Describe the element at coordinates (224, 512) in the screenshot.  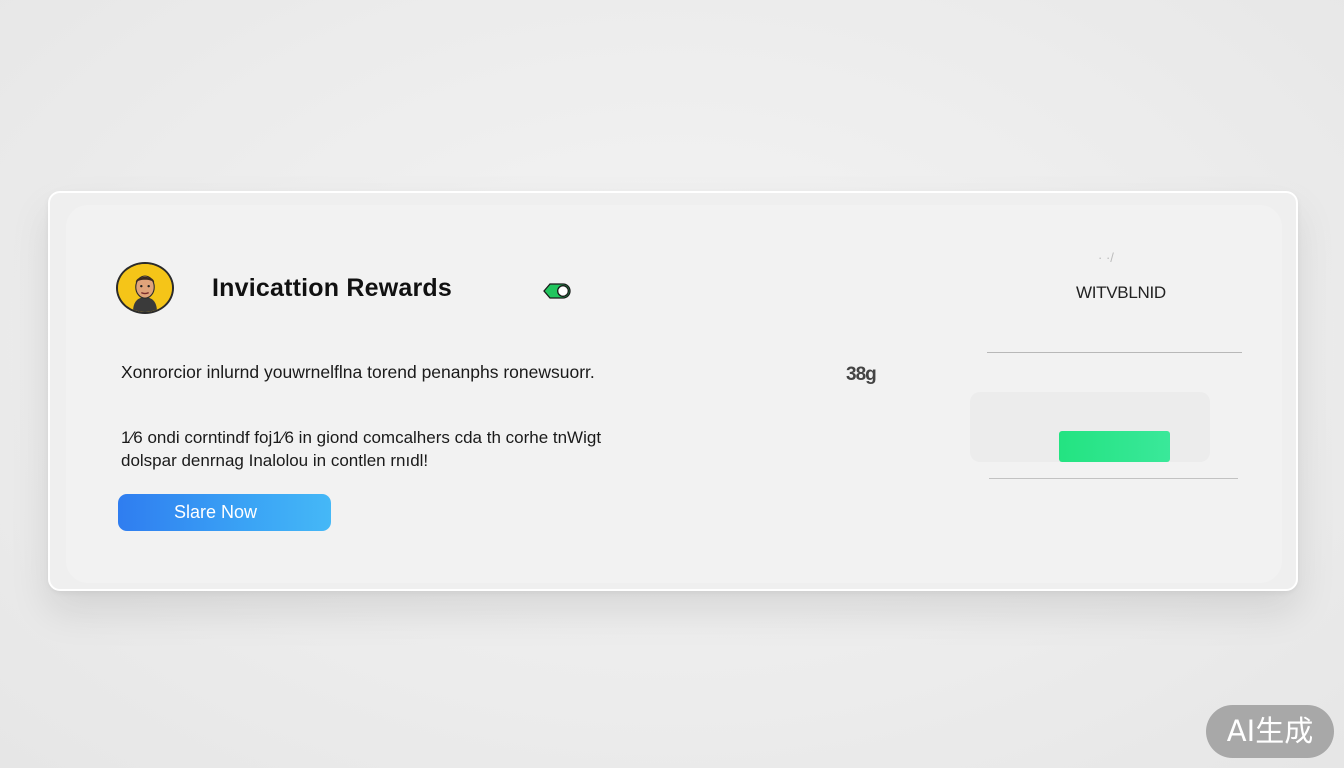
I see `share-now-button: Slare Now` at that location.